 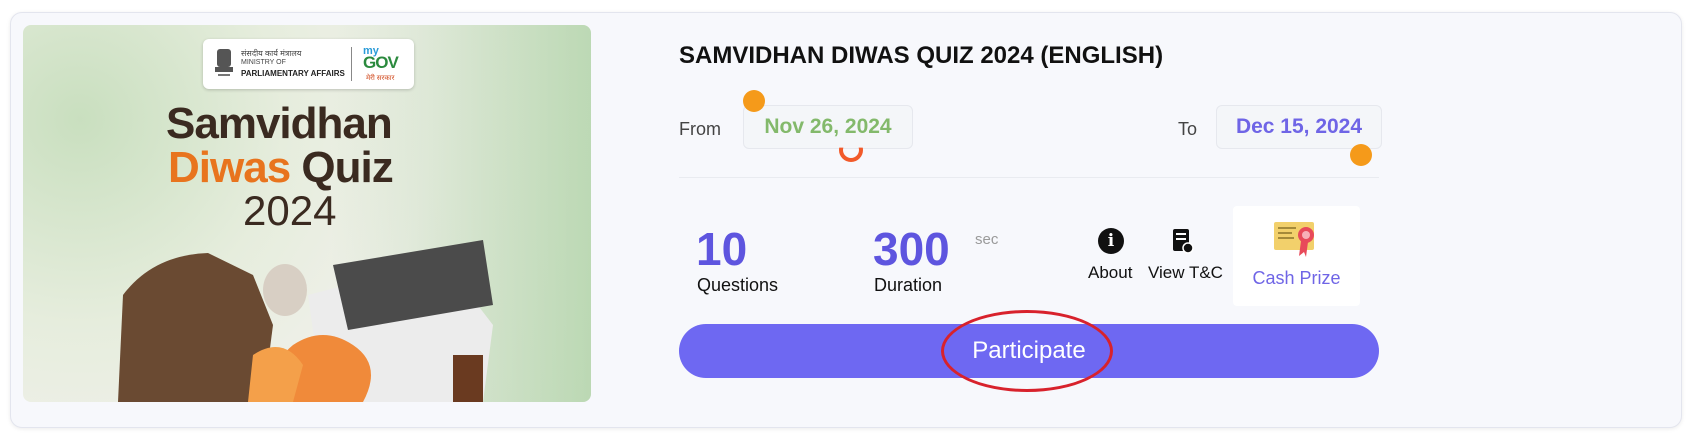 I want to click on duration-label: Duration, so click(x=908, y=285).